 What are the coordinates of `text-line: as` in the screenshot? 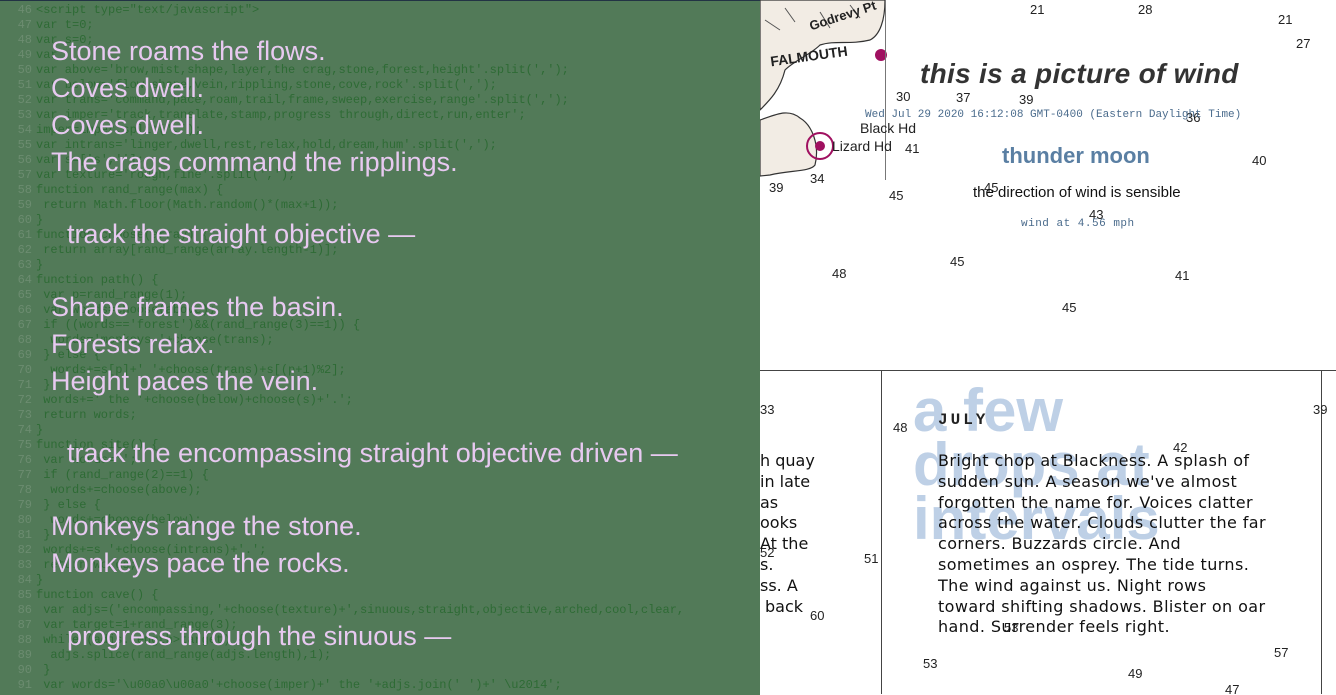 It's located at (769, 502).